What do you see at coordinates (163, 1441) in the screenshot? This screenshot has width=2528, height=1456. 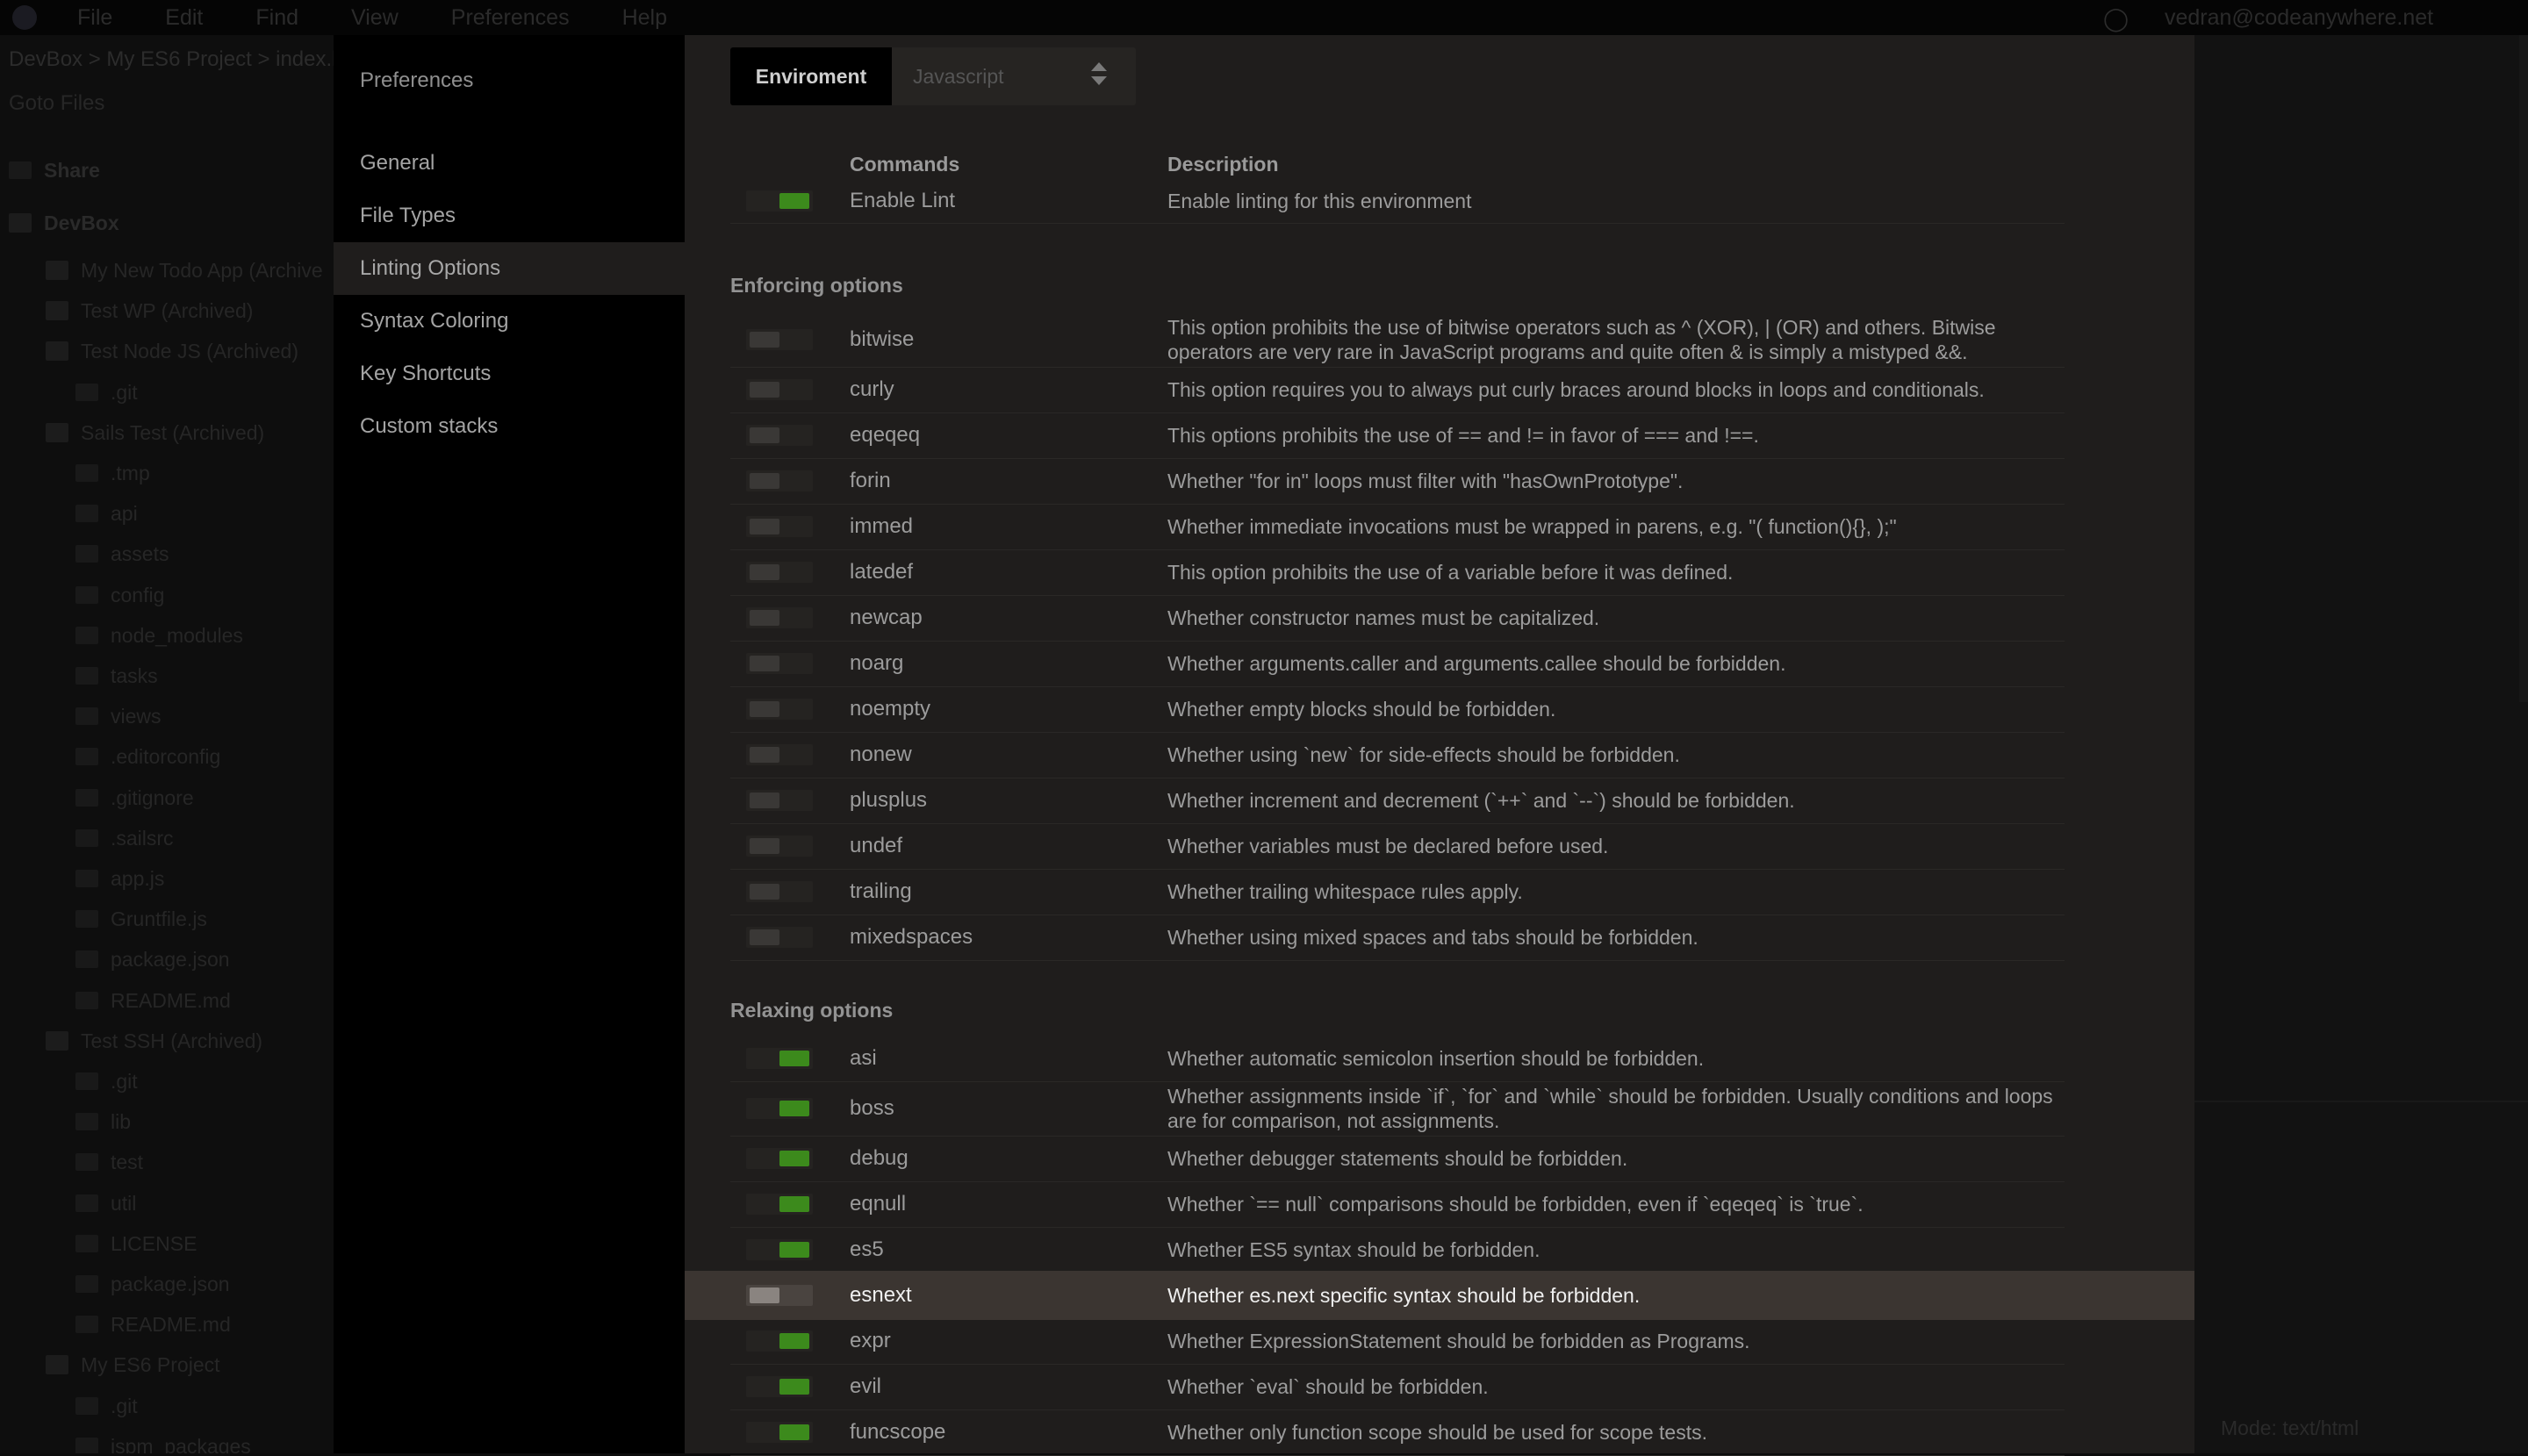 I see `tree-item: jspm_packages` at bounding box center [163, 1441].